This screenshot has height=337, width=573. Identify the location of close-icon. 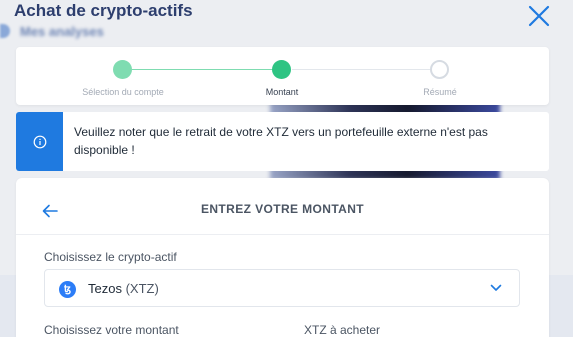
(539, 16).